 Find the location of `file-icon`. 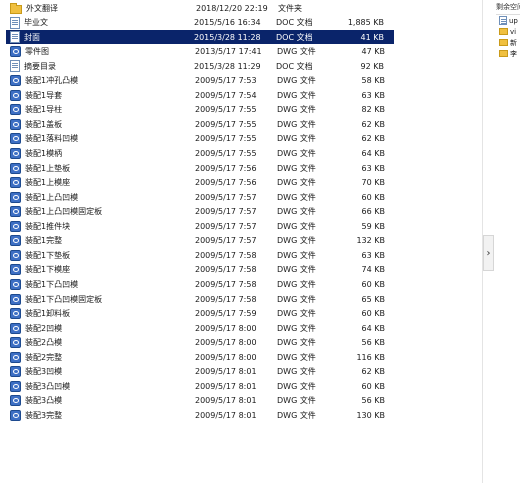

file-icon is located at coordinates (503, 20).